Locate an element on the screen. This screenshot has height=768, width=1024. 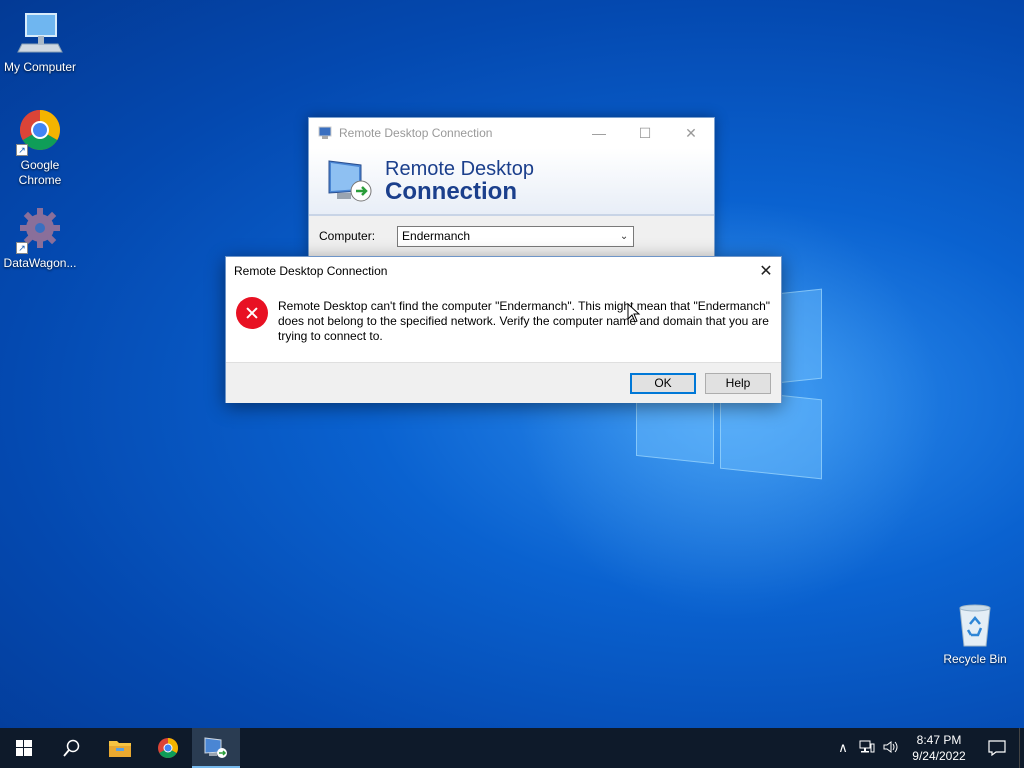
notification-icon is located at coordinates (997, 748).